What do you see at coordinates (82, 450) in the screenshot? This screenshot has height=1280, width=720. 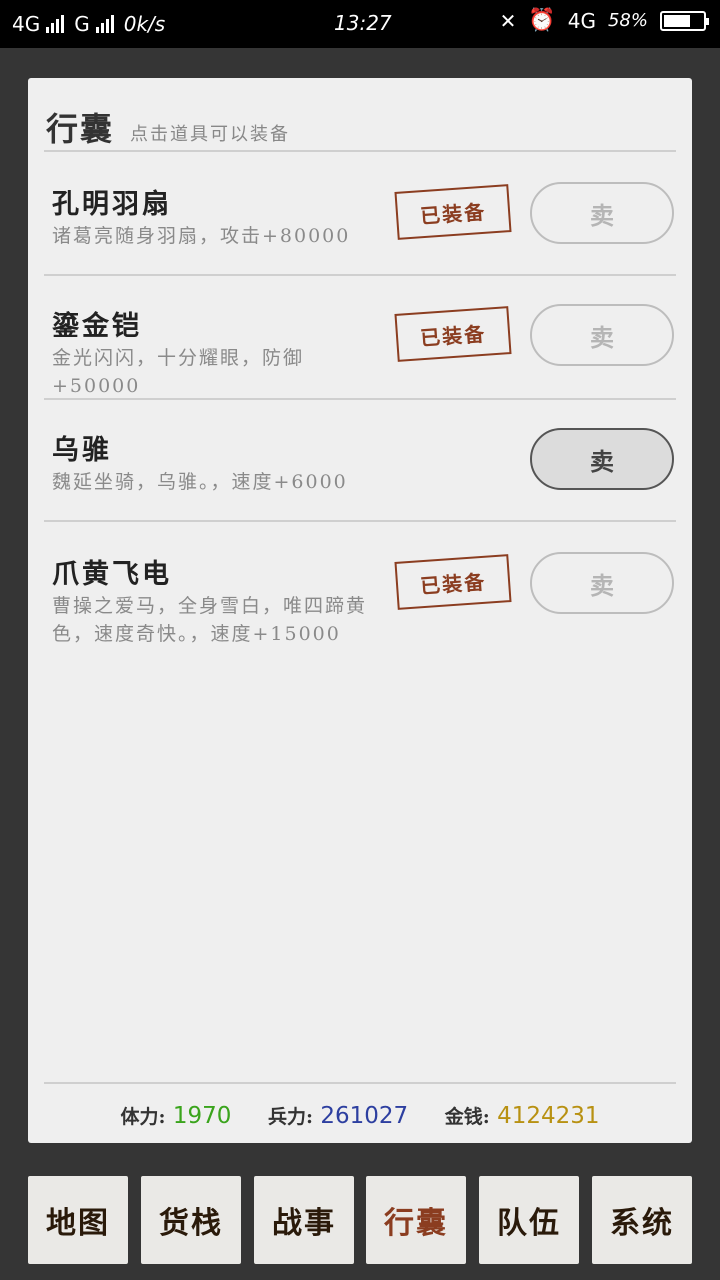 I see `item-name: 乌骓` at bounding box center [82, 450].